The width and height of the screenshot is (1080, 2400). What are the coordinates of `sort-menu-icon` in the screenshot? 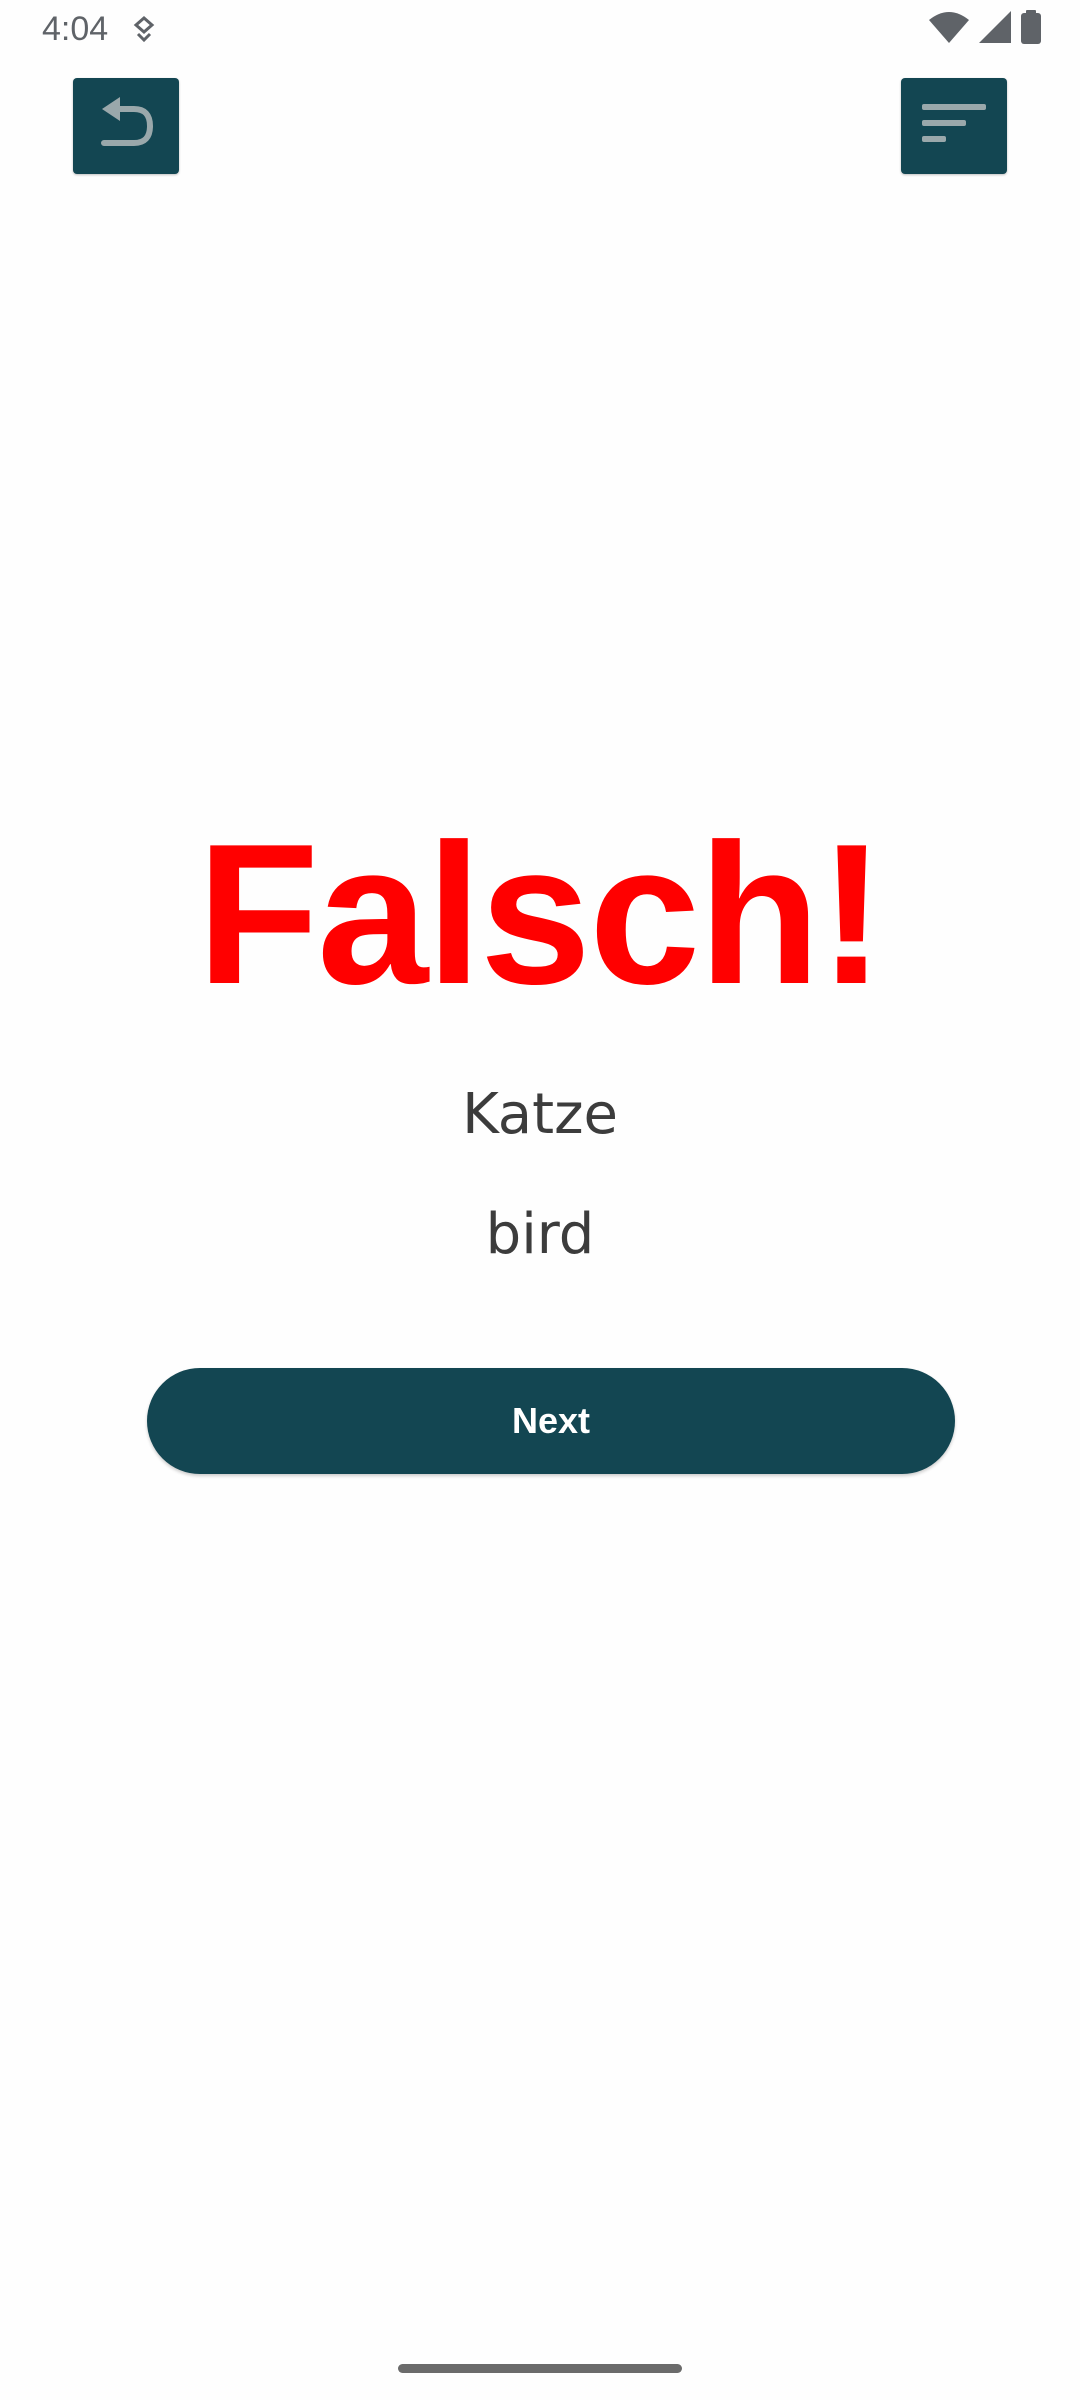 It's located at (954, 126).